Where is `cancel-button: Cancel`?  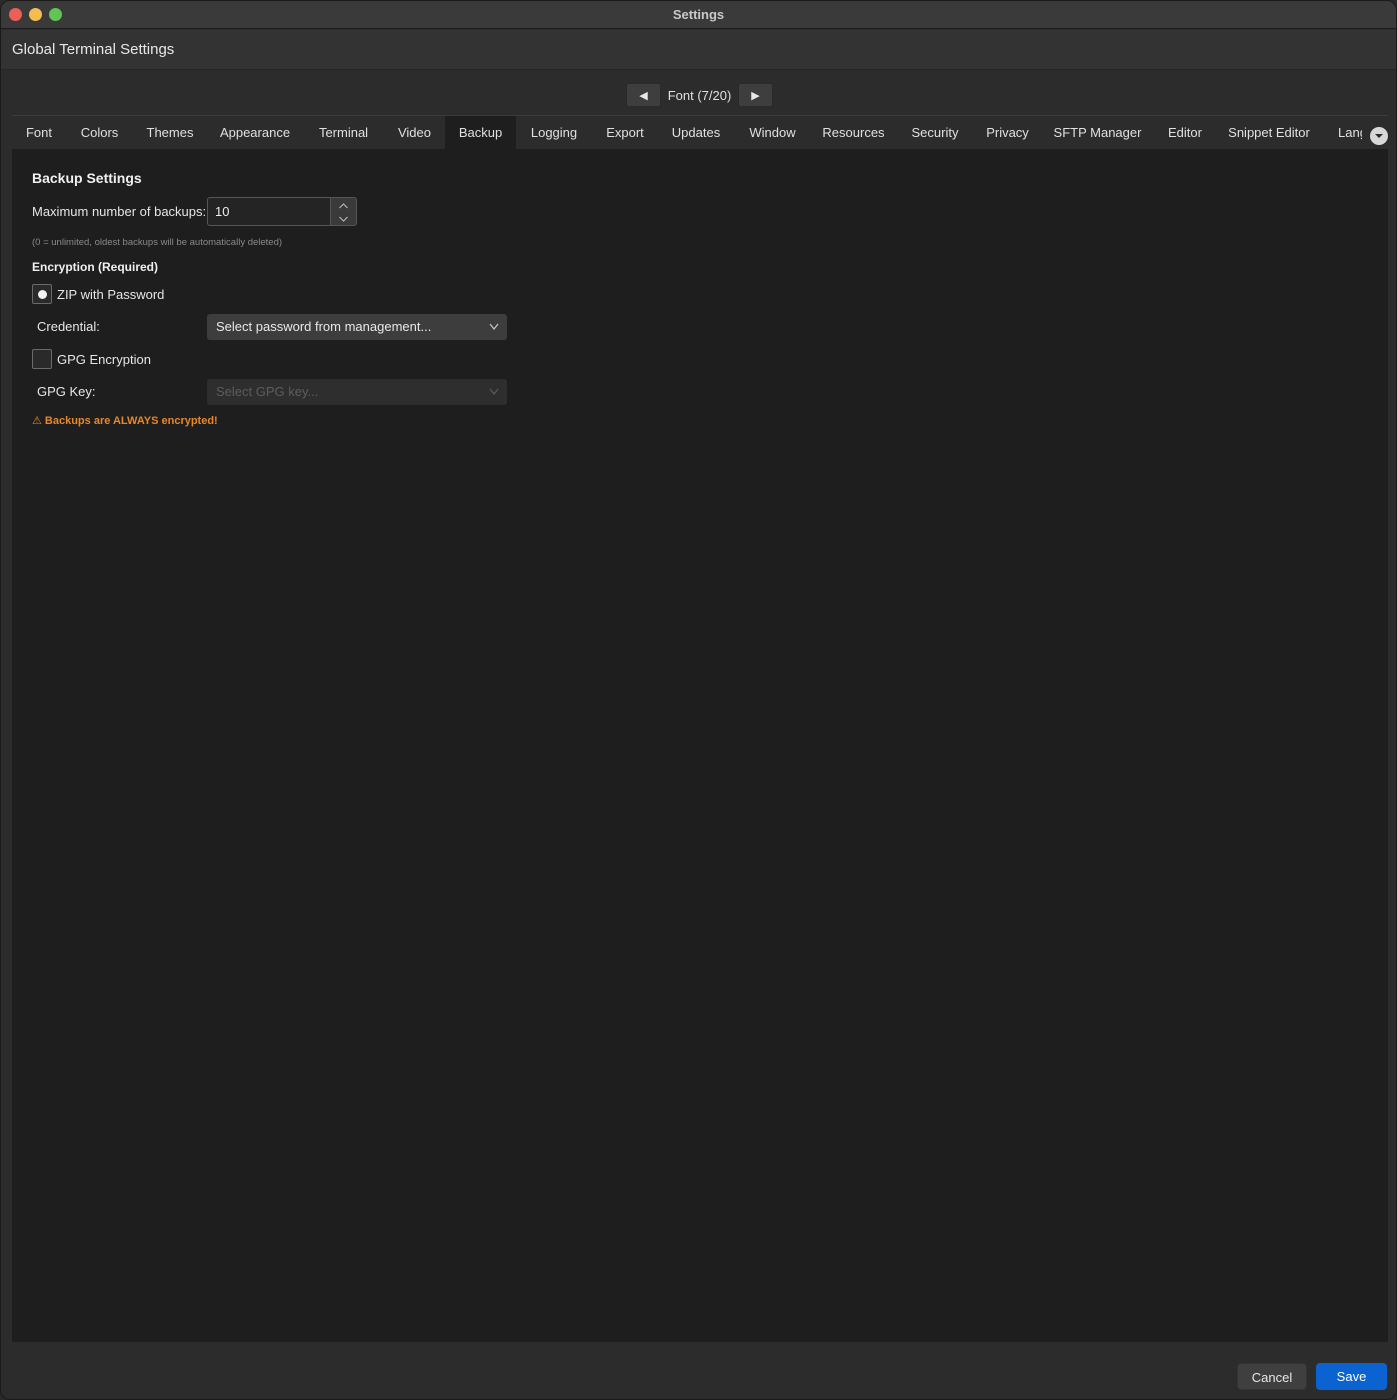
cancel-button: Cancel is located at coordinates (1272, 1376).